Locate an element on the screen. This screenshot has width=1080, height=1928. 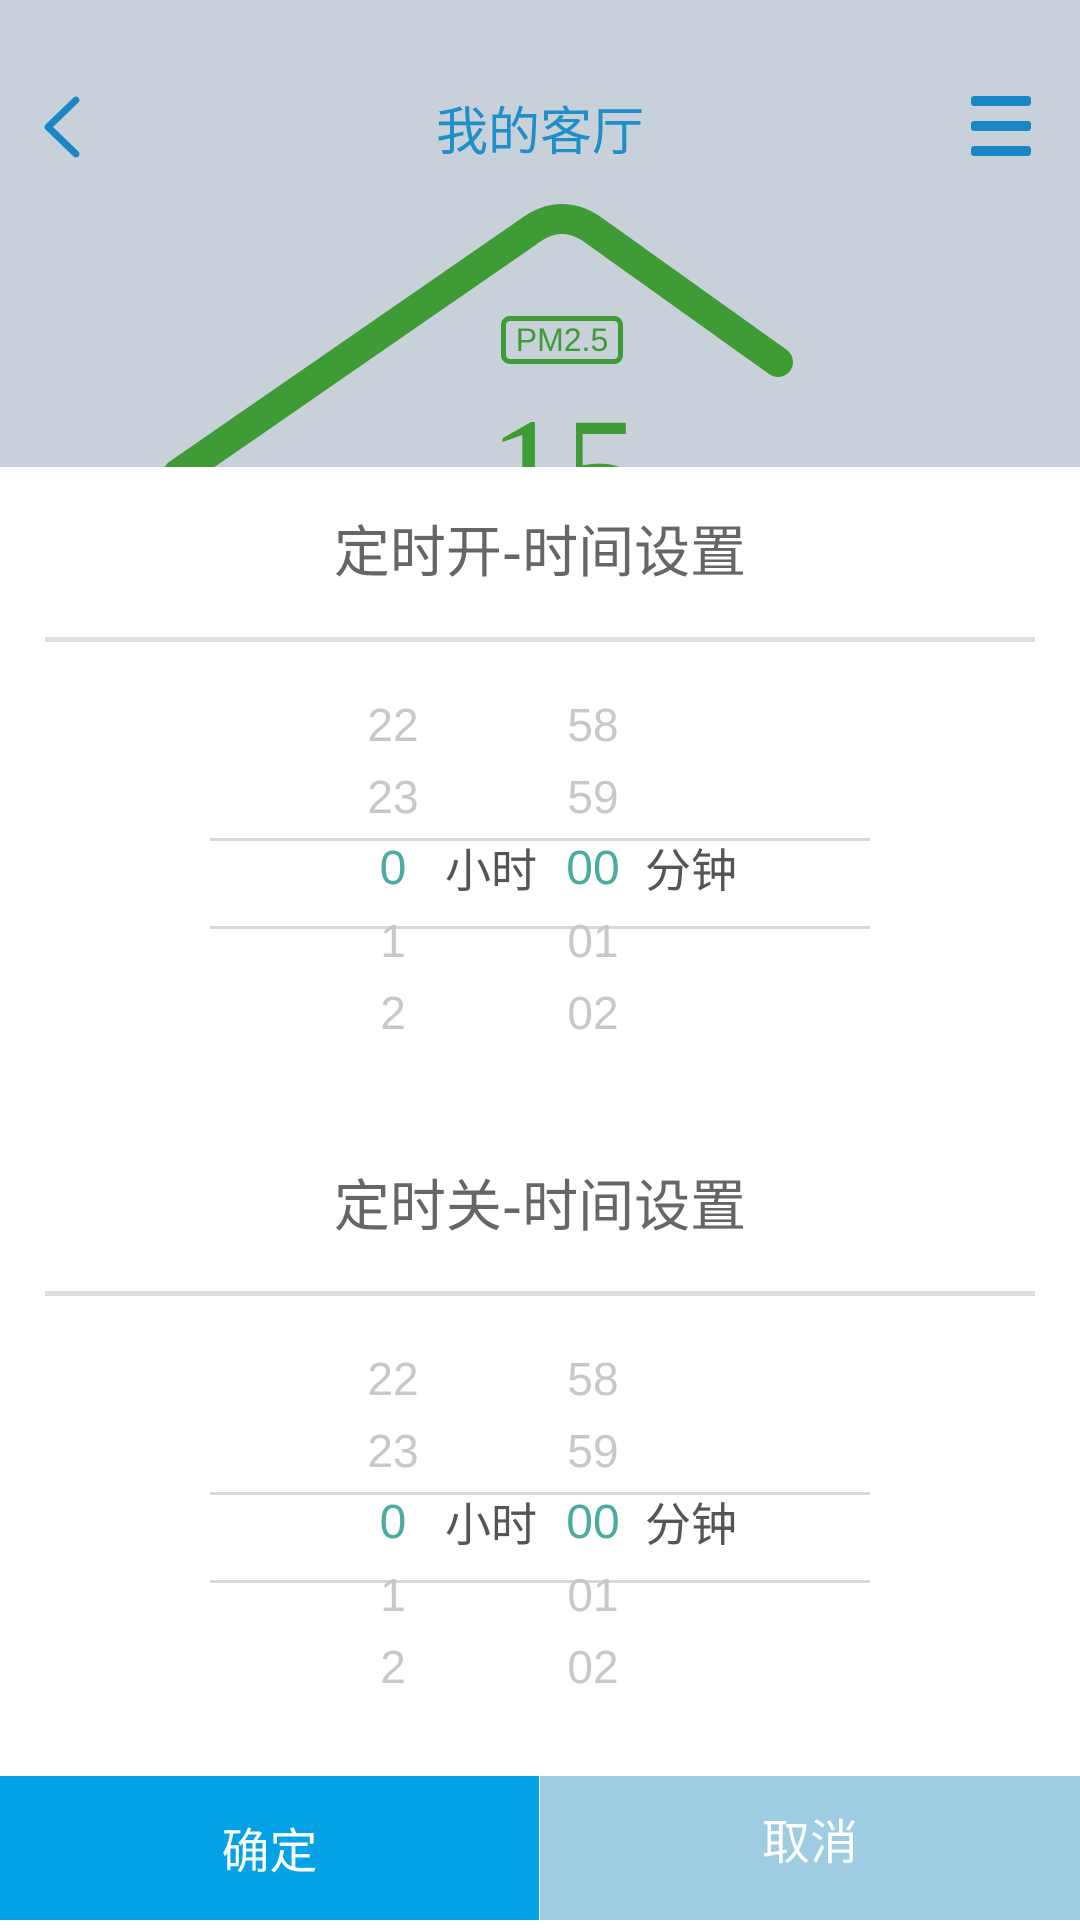
cancel-button: 取消 is located at coordinates (810, 1848).